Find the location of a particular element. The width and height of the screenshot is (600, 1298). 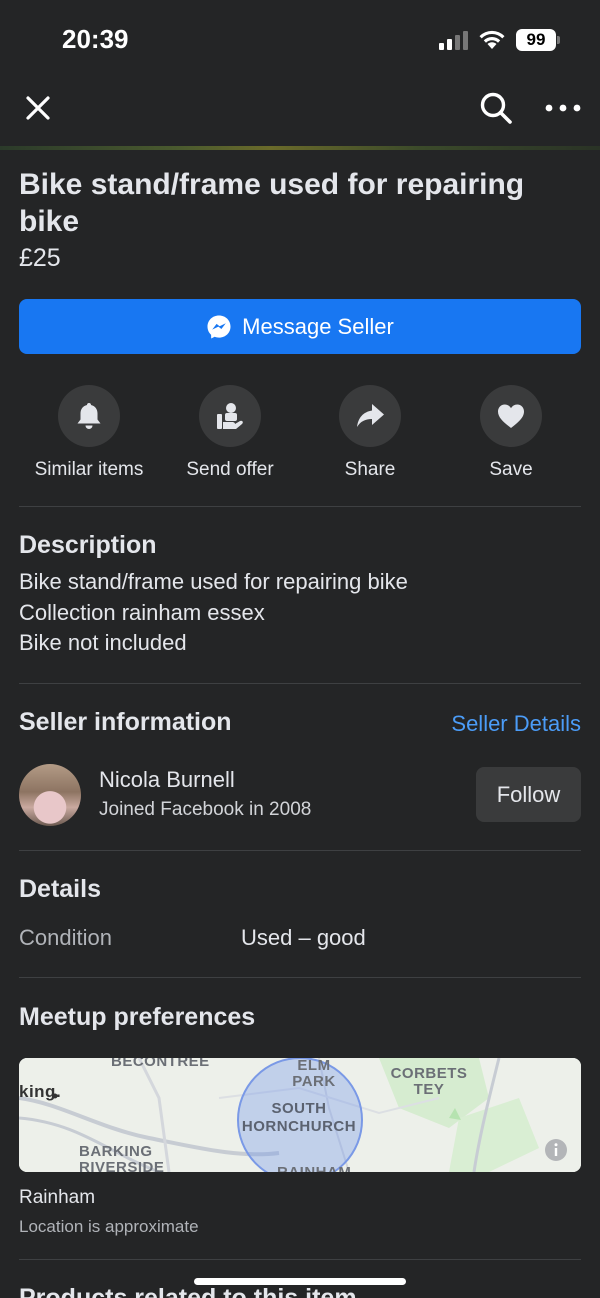

send-offer-circle is located at coordinates (230, 416).